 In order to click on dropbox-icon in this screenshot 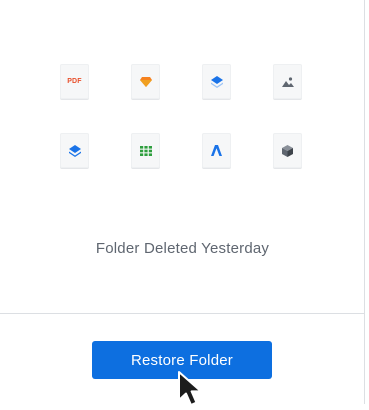, I will do `click(74, 150)`.